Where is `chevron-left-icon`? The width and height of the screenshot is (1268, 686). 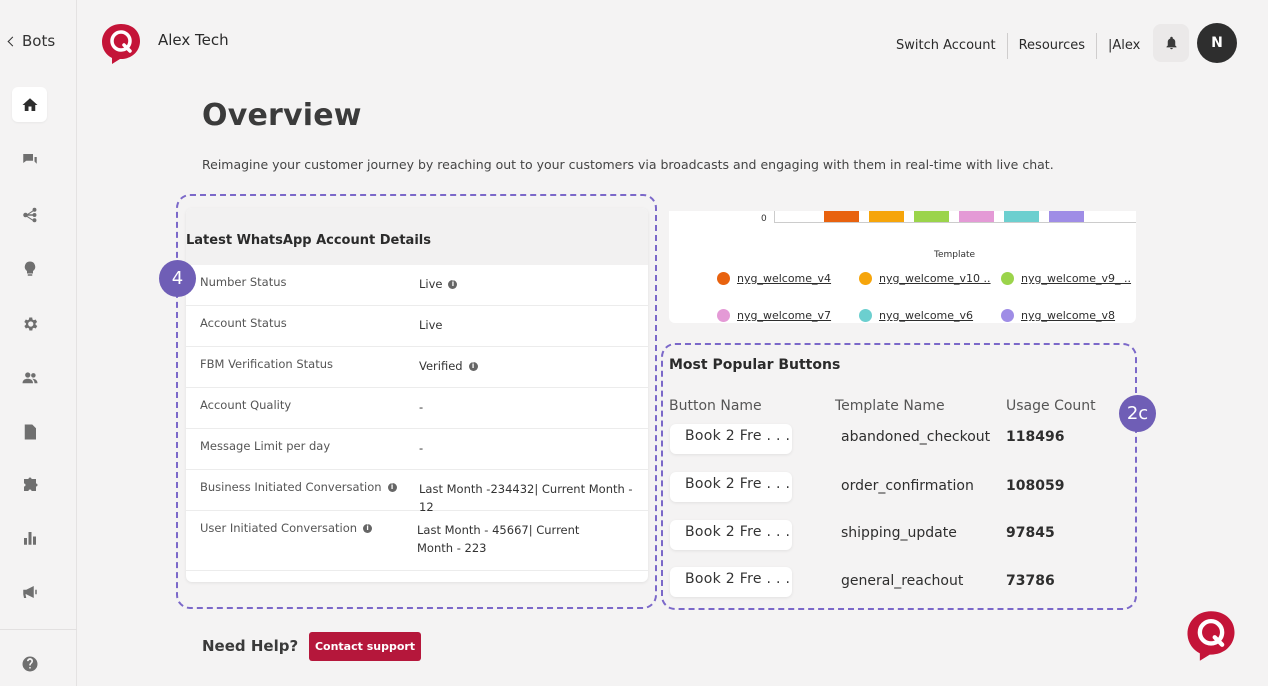 chevron-left-icon is located at coordinates (12, 41).